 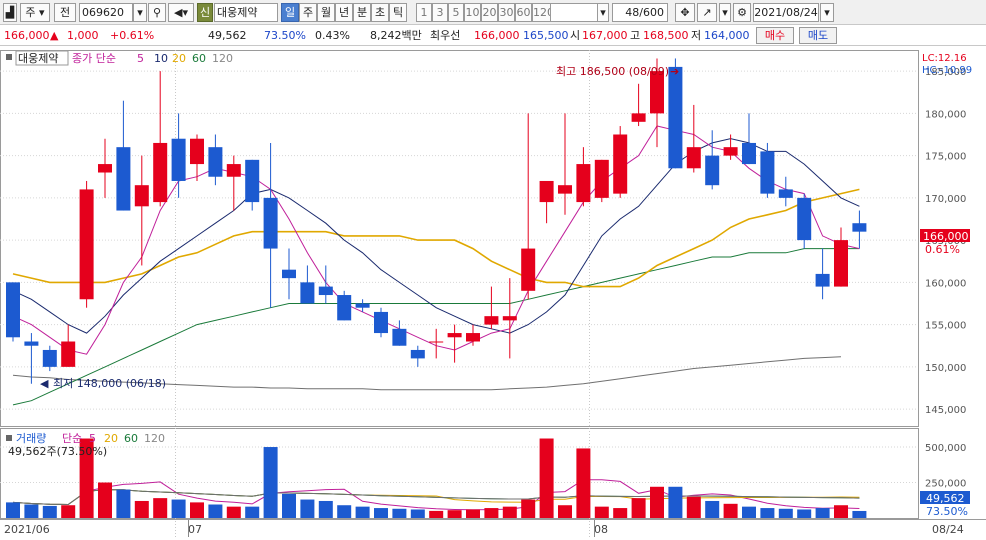 What do you see at coordinates (181, 12) in the screenshot?
I see `sound-icon: ◀▾` at bounding box center [181, 12].